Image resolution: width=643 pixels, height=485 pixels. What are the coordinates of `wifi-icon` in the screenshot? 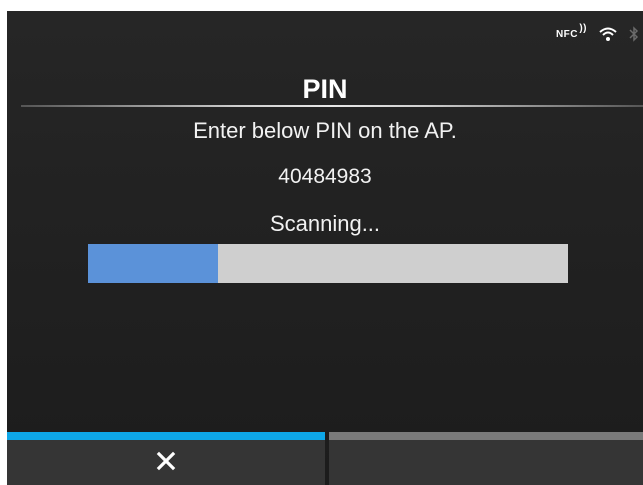 It's located at (608, 34).